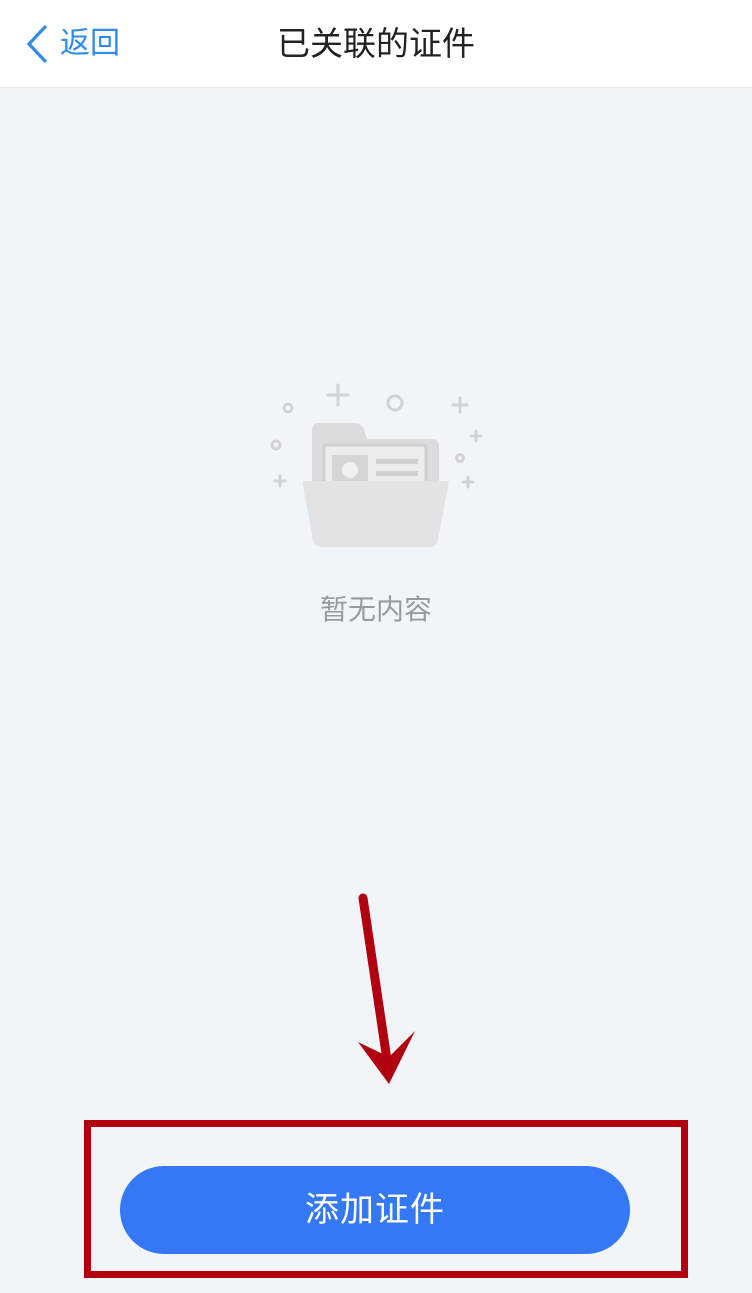 Image resolution: width=752 pixels, height=1293 pixels. What do you see at coordinates (376, 465) in the screenshot?
I see `empty-folder-icon` at bounding box center [376, 465].